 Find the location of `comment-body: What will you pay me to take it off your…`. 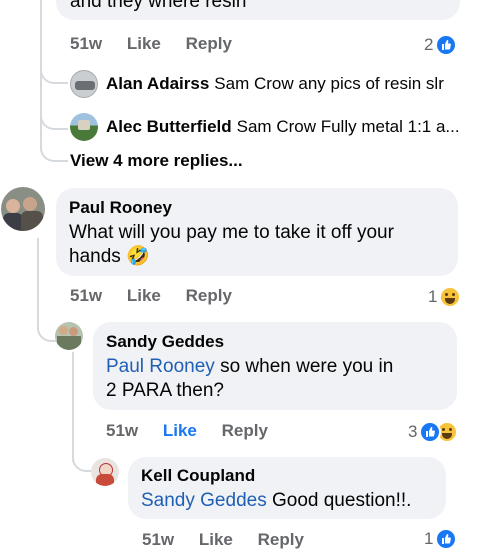

comment-body: What will you pay me to take it off your… is located at coordinates (231, 244).